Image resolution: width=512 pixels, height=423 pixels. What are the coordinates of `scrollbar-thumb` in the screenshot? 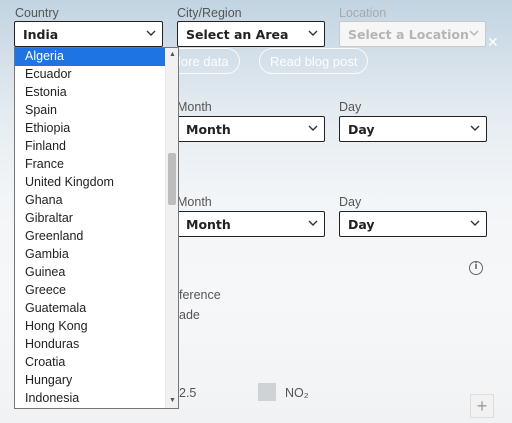 It's located at (172, 179).